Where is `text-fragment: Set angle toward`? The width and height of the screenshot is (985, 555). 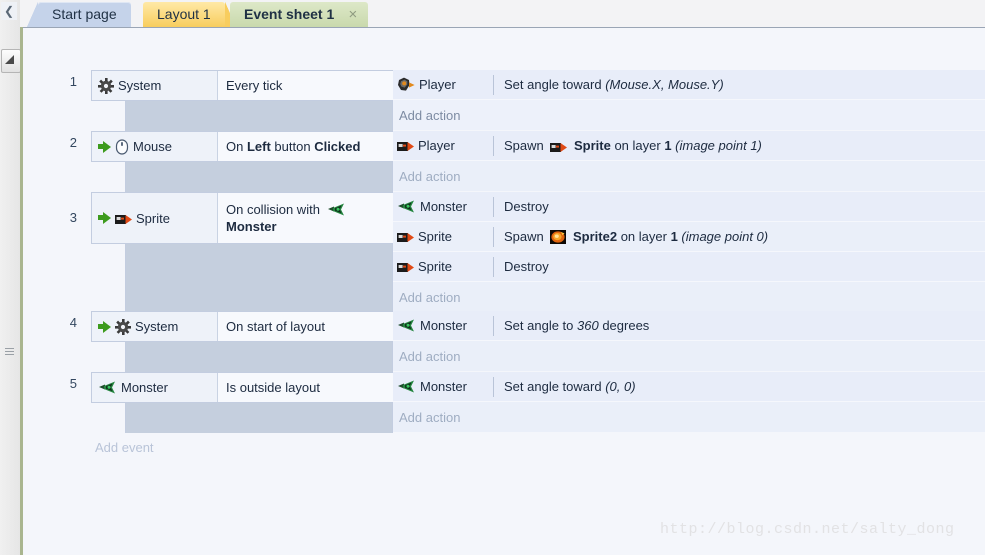 text-fragment: Set angle toward is located at coordinates (555, 84).